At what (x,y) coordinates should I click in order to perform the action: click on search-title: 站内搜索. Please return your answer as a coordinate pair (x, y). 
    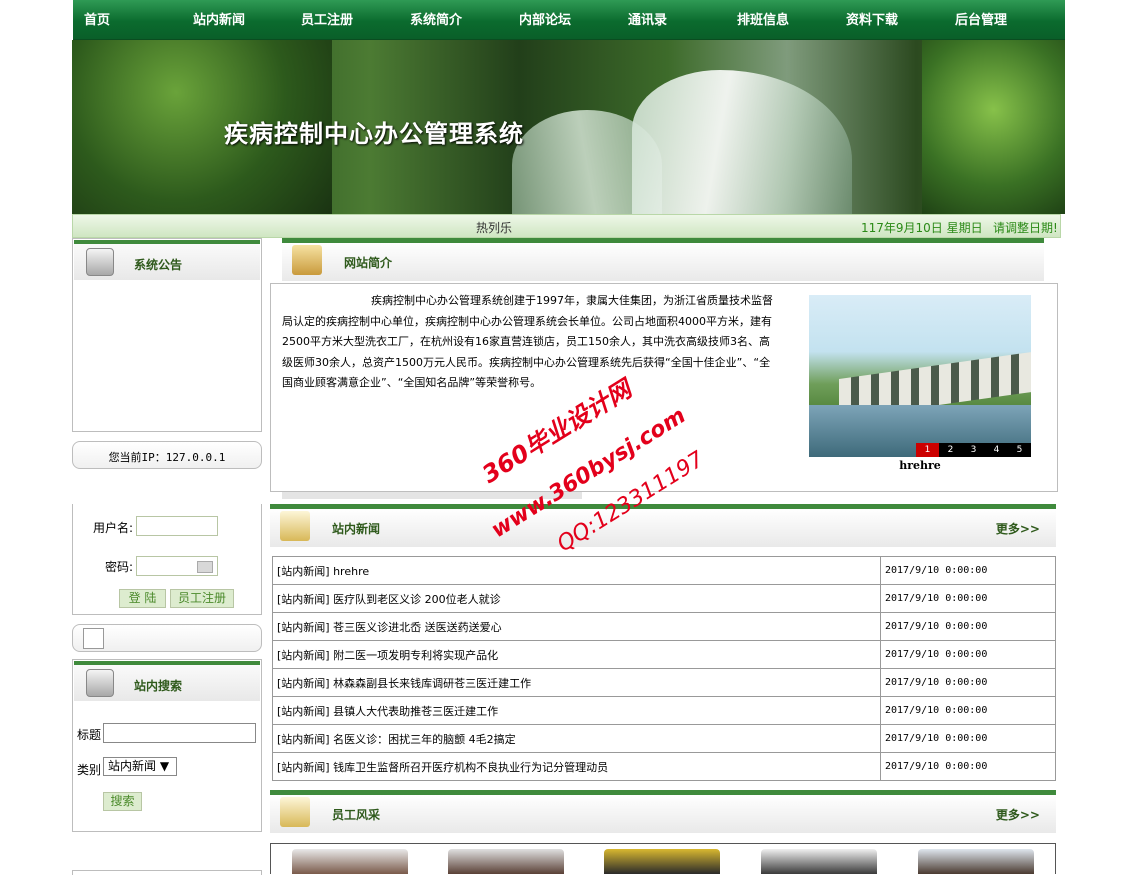
    Looking at the image, I should click on (158, 686).